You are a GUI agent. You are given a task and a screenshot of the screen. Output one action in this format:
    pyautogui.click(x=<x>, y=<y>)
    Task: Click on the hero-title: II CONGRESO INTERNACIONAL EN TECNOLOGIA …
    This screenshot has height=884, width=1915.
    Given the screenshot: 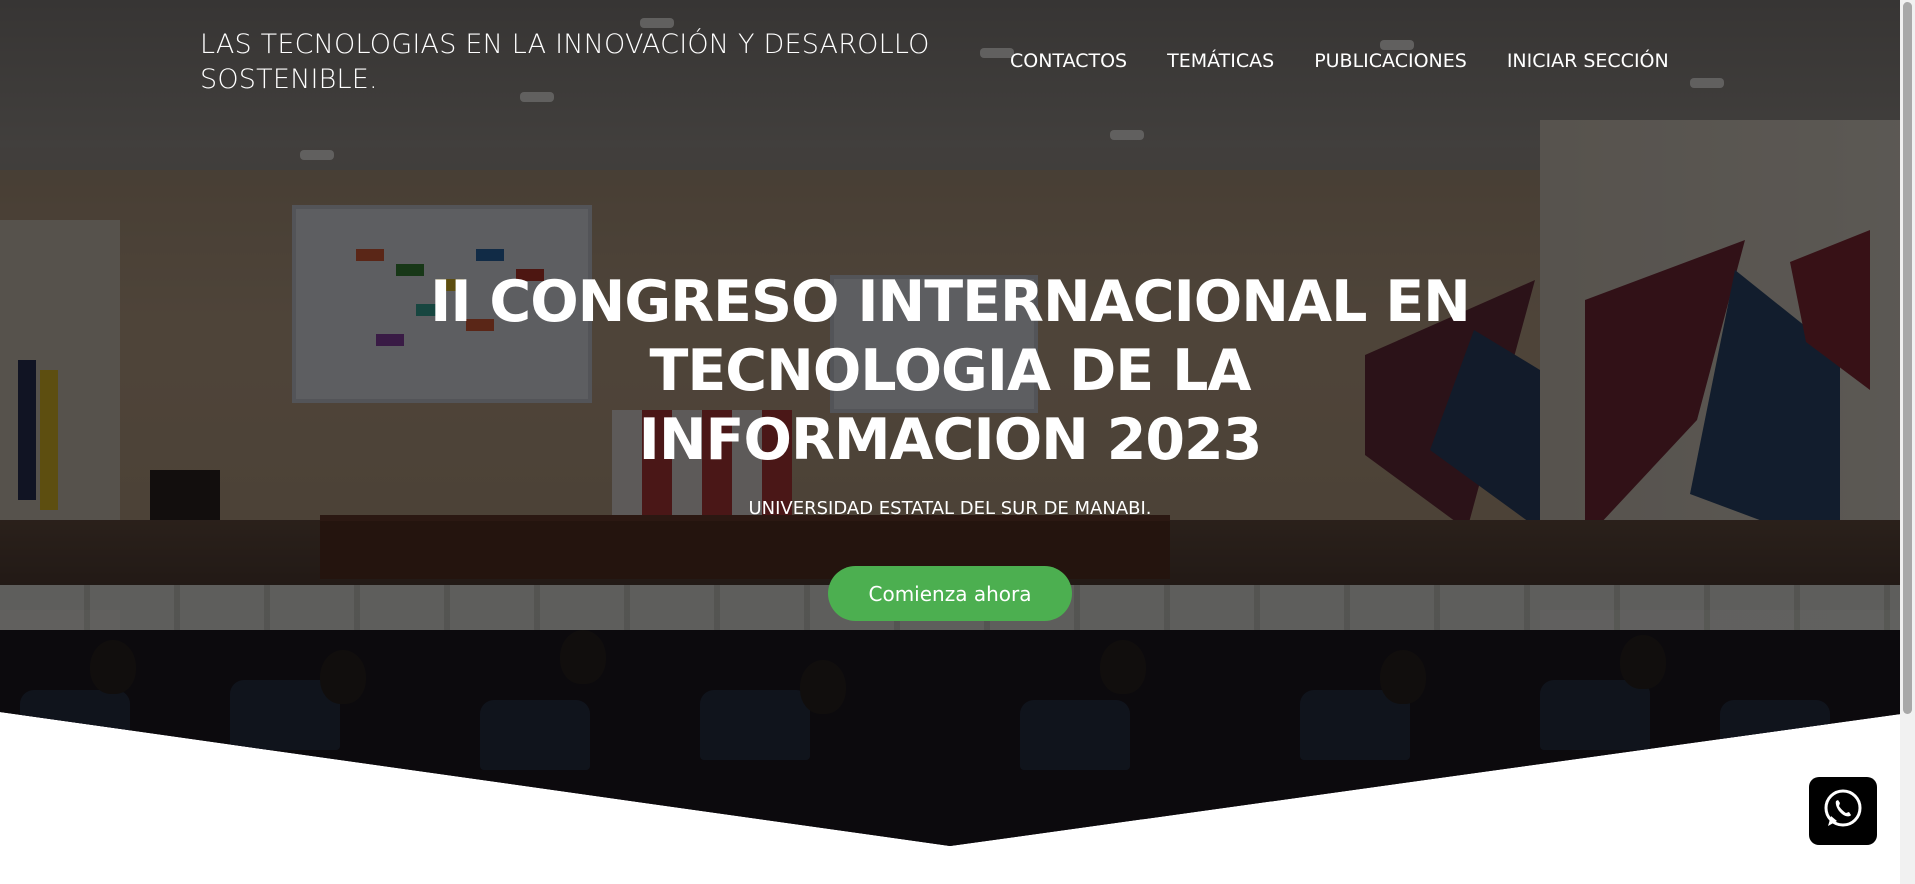 What is the action you would take?
    pyautogui.click(x=950, y=371)
    